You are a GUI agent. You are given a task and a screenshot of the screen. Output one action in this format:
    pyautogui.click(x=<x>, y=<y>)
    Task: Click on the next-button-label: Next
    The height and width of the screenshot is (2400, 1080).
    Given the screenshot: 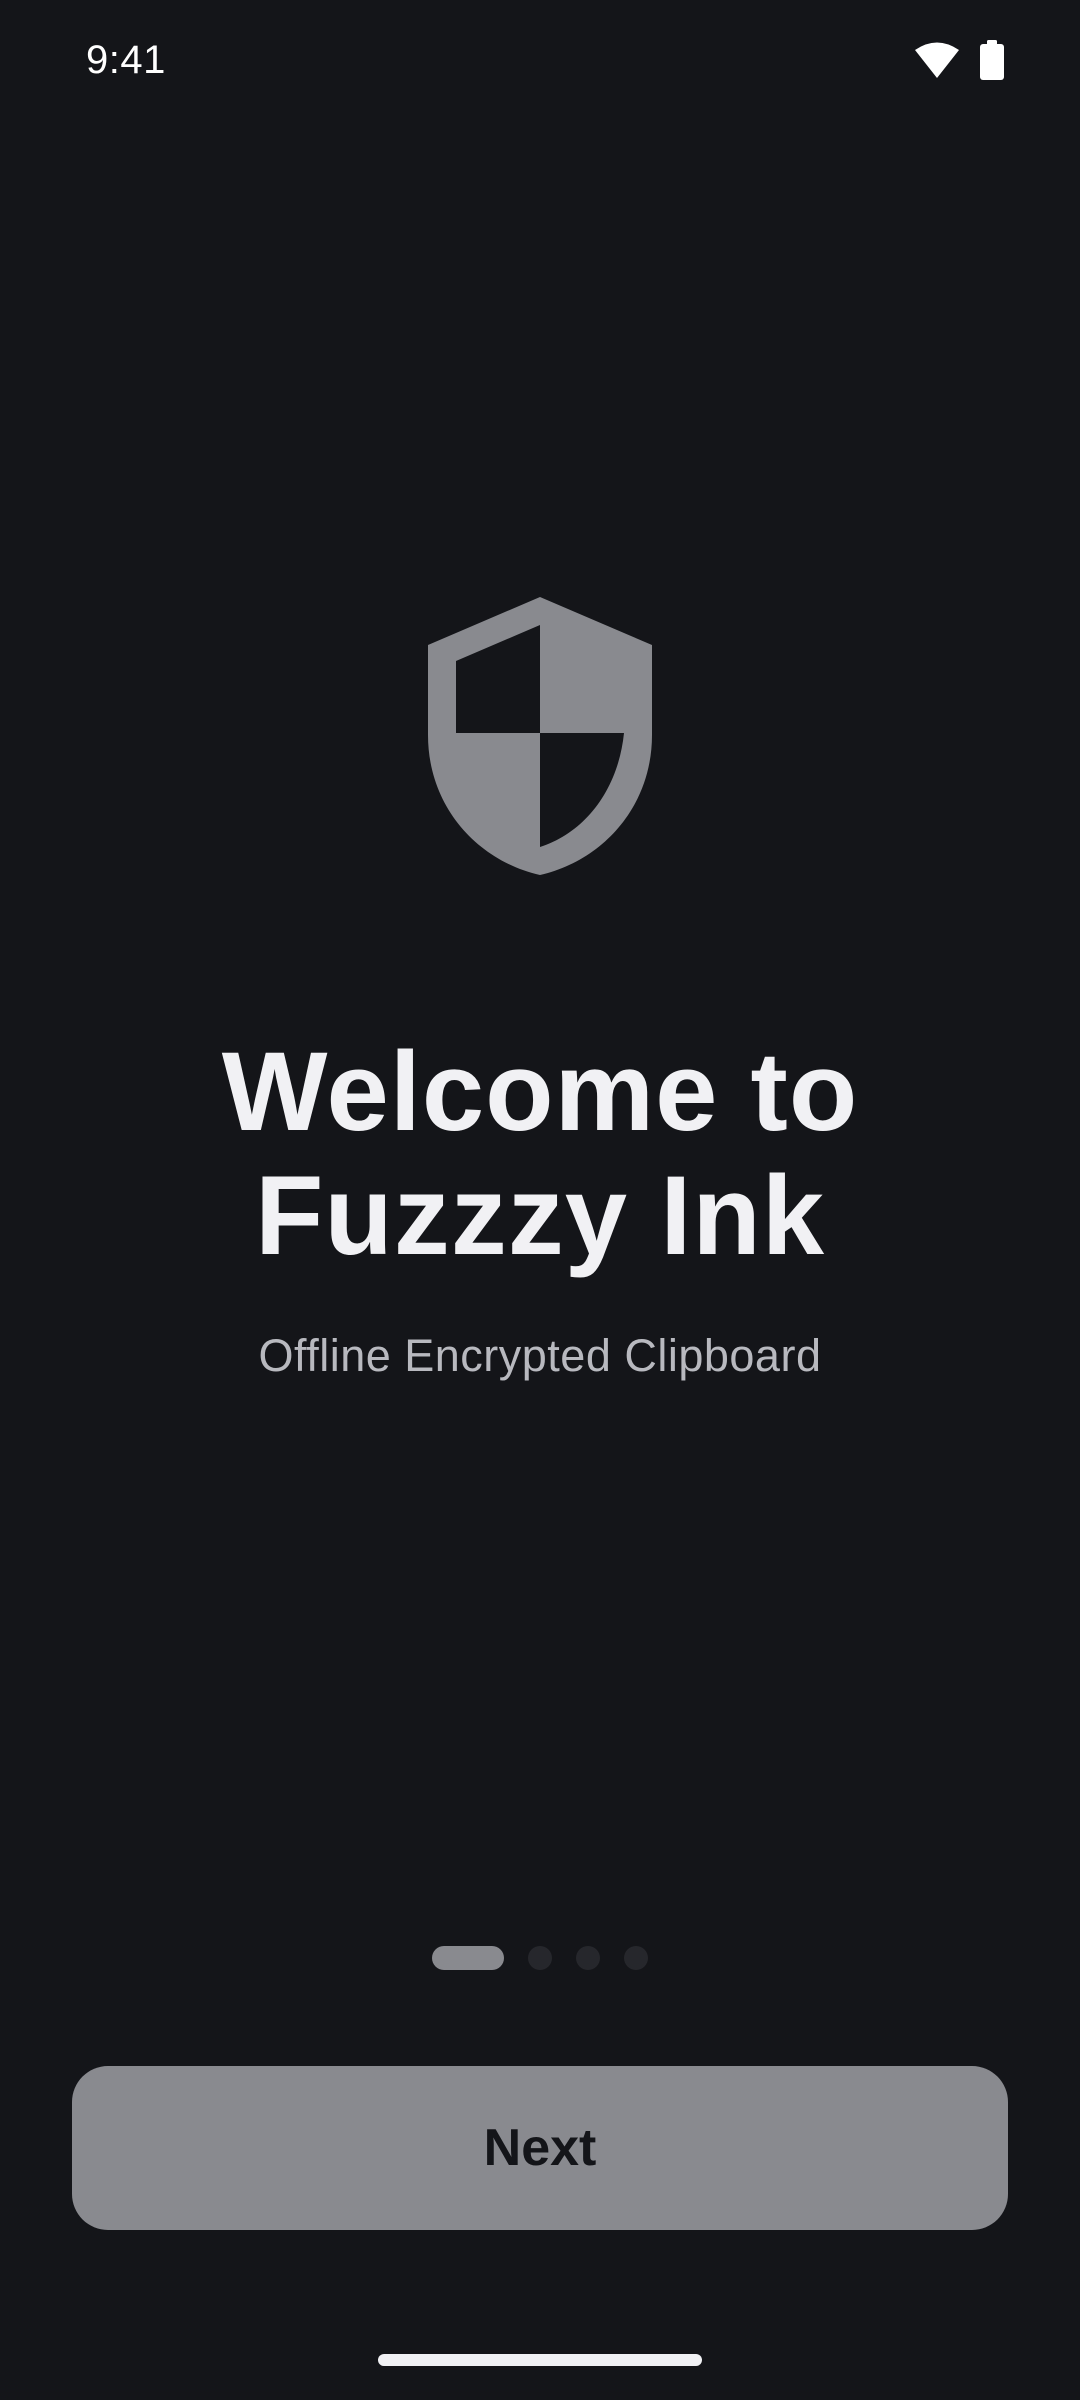 What is the action you would take?
    pyautogui.click(x=540, y=2148)
    